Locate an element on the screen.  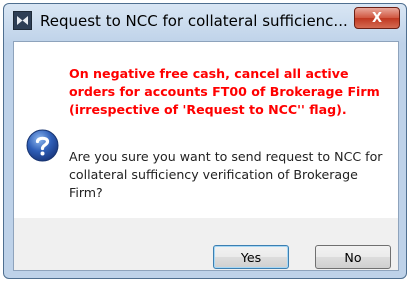
no-button: No is located at coordinates (353, 257).